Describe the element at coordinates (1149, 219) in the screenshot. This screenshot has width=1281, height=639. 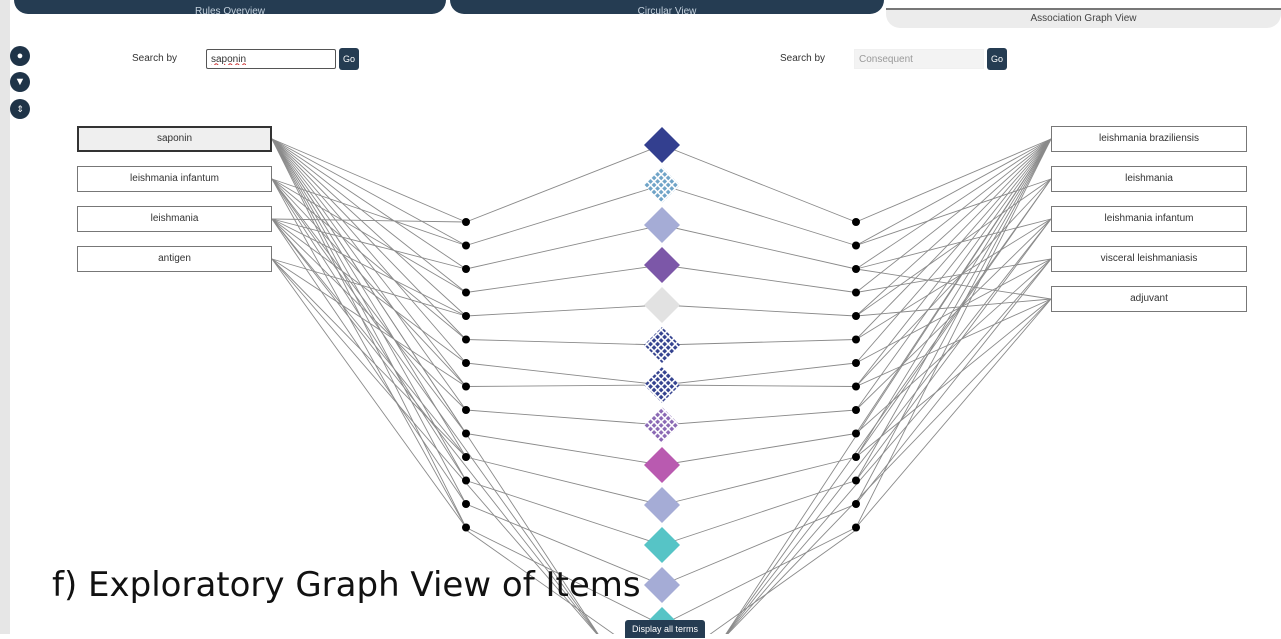
I see `consequent-item: leishmania infantum` at that location.